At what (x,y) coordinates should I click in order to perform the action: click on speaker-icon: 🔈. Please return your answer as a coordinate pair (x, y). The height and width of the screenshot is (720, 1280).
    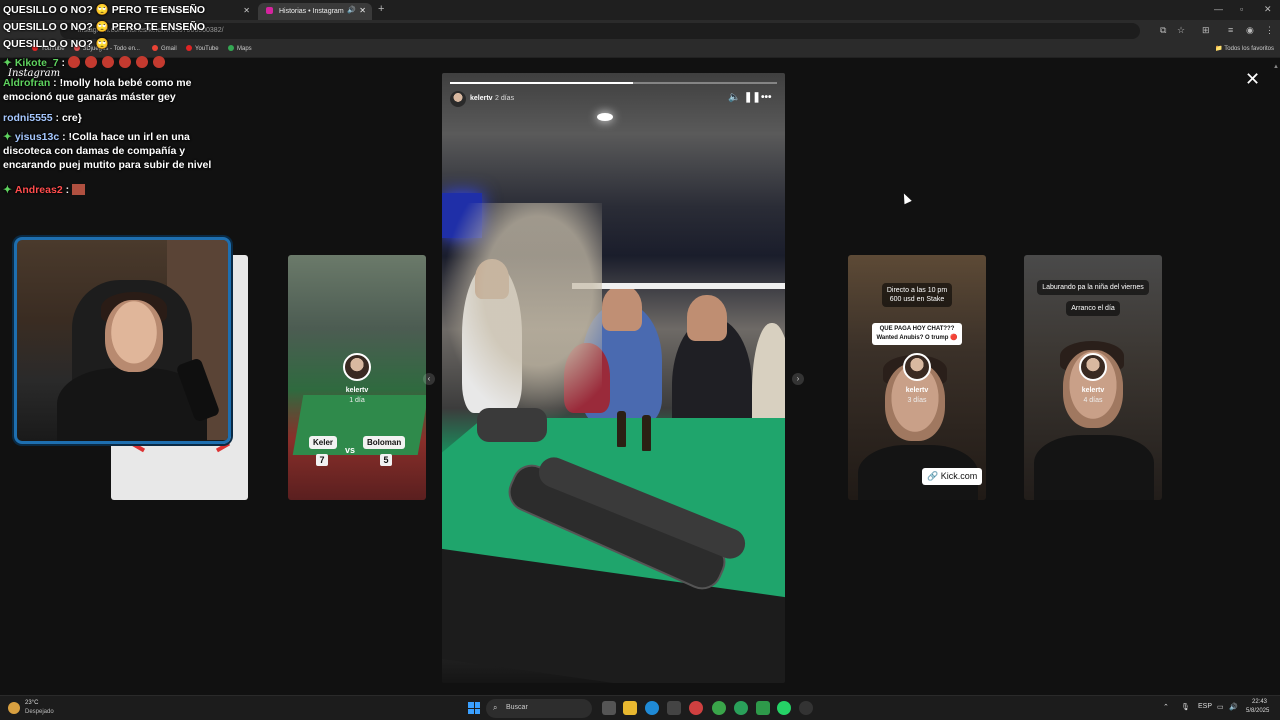
    Looking at the image, I should click on (734, 97).